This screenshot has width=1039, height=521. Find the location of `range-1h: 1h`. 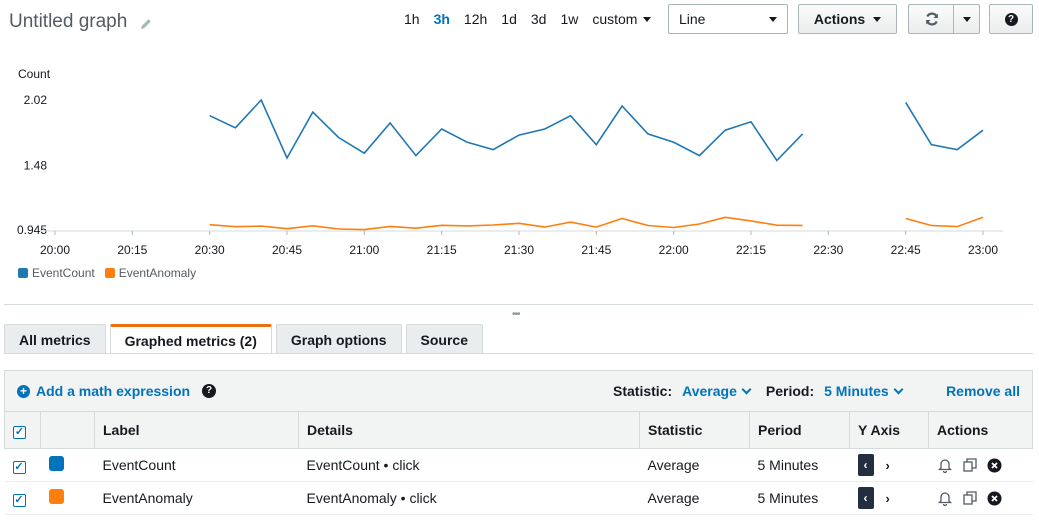

range-1h: 1h is located at coordinates (412, 19).